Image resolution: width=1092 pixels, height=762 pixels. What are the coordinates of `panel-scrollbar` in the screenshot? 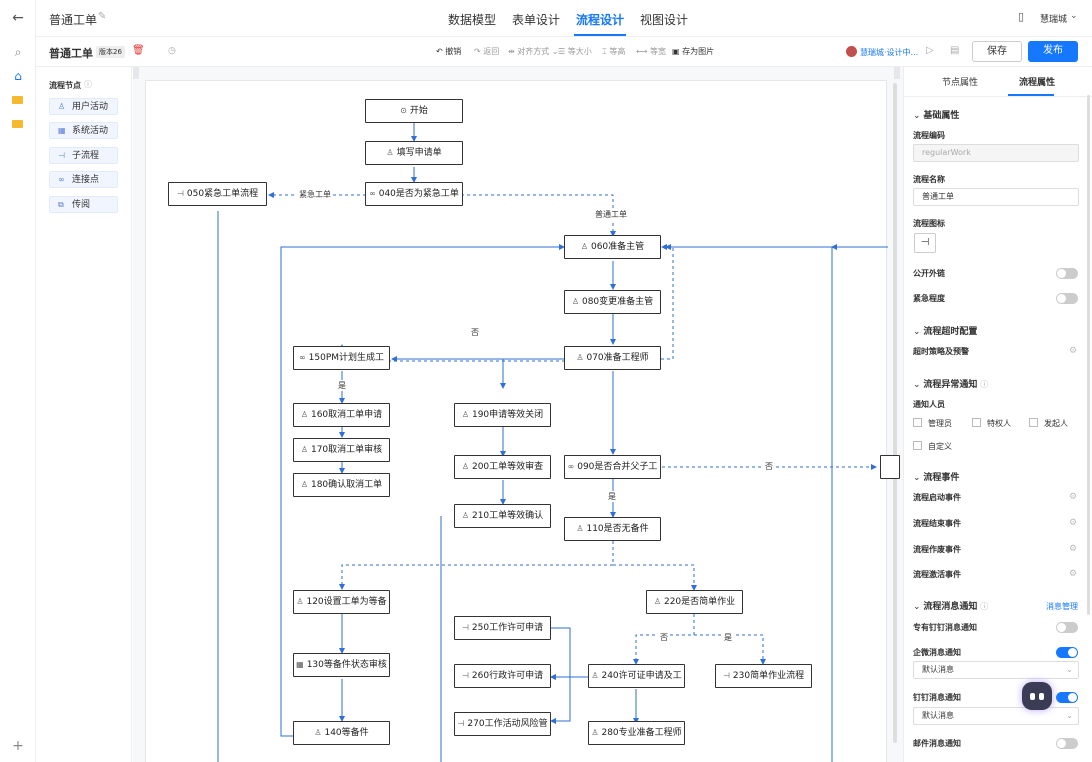 It's located at (1088, 355).